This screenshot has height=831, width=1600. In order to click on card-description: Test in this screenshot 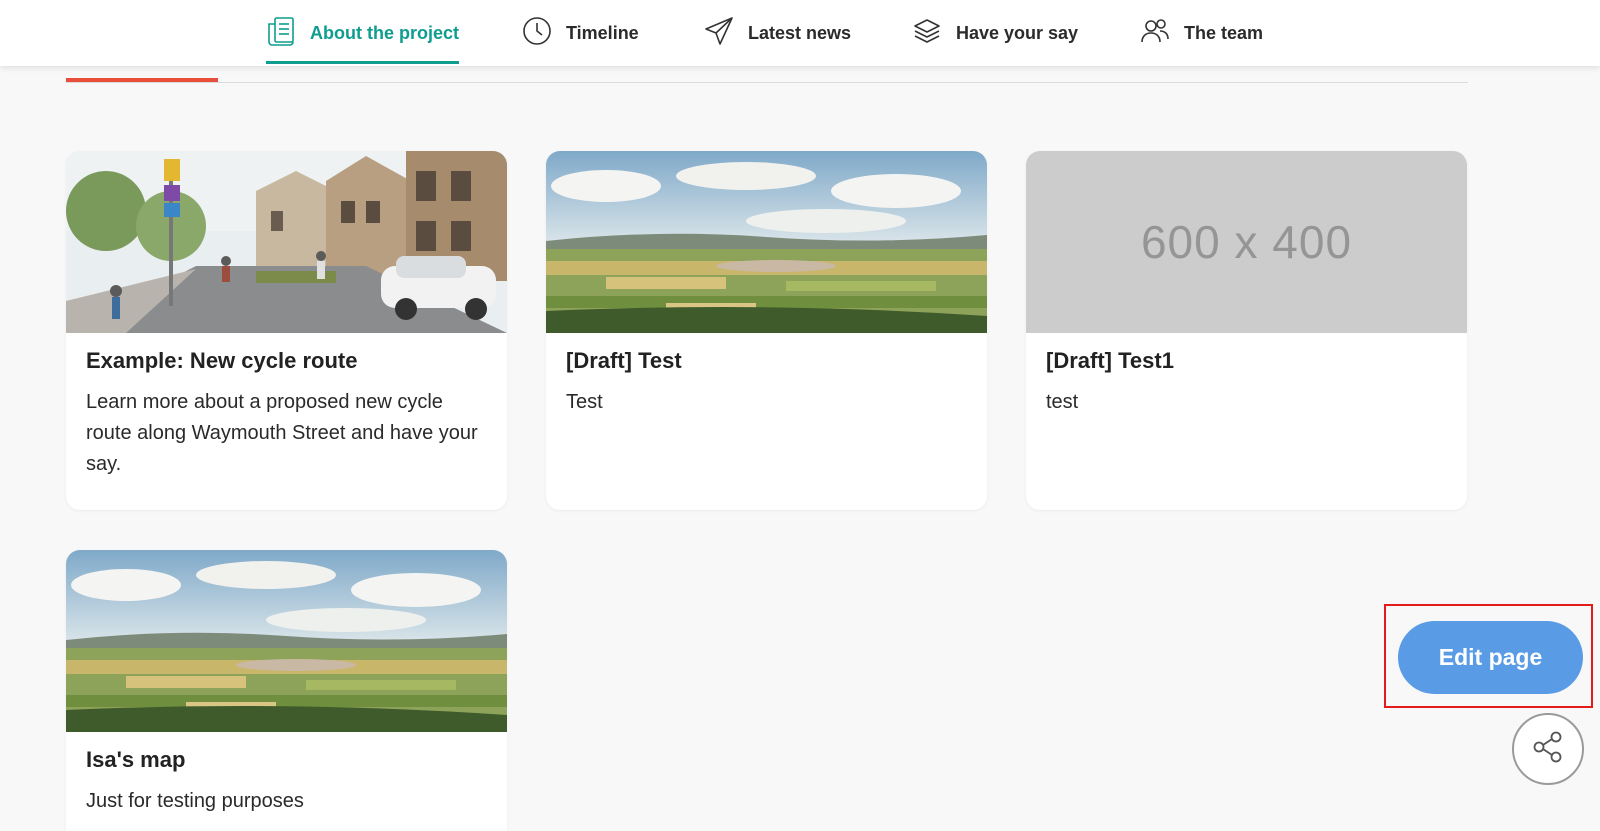, I will do `click(584, 402)`.